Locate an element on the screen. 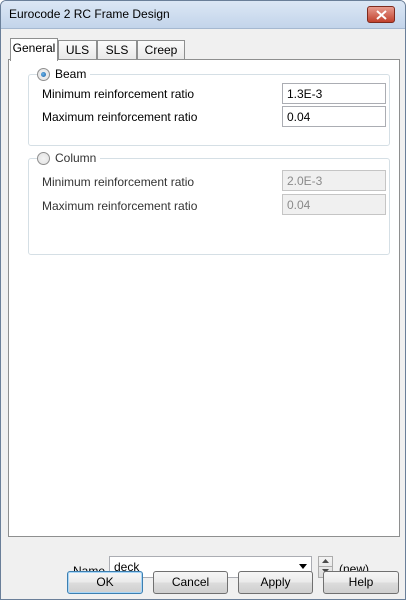 The height and width of the screenshot is (600, 406). tab-general: General is located at coordinates (34, 49).